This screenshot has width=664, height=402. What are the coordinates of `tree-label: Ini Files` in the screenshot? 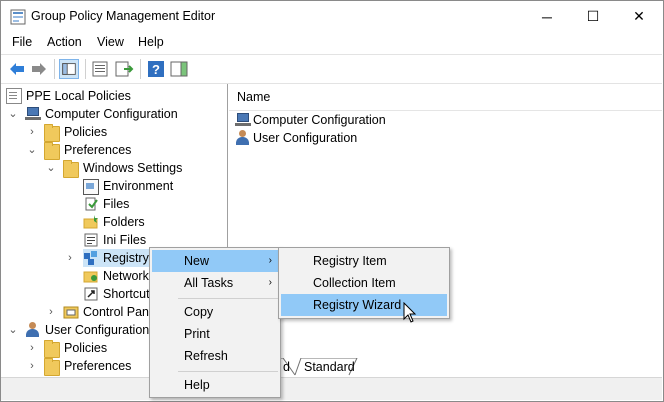 It's located at (125, 240).